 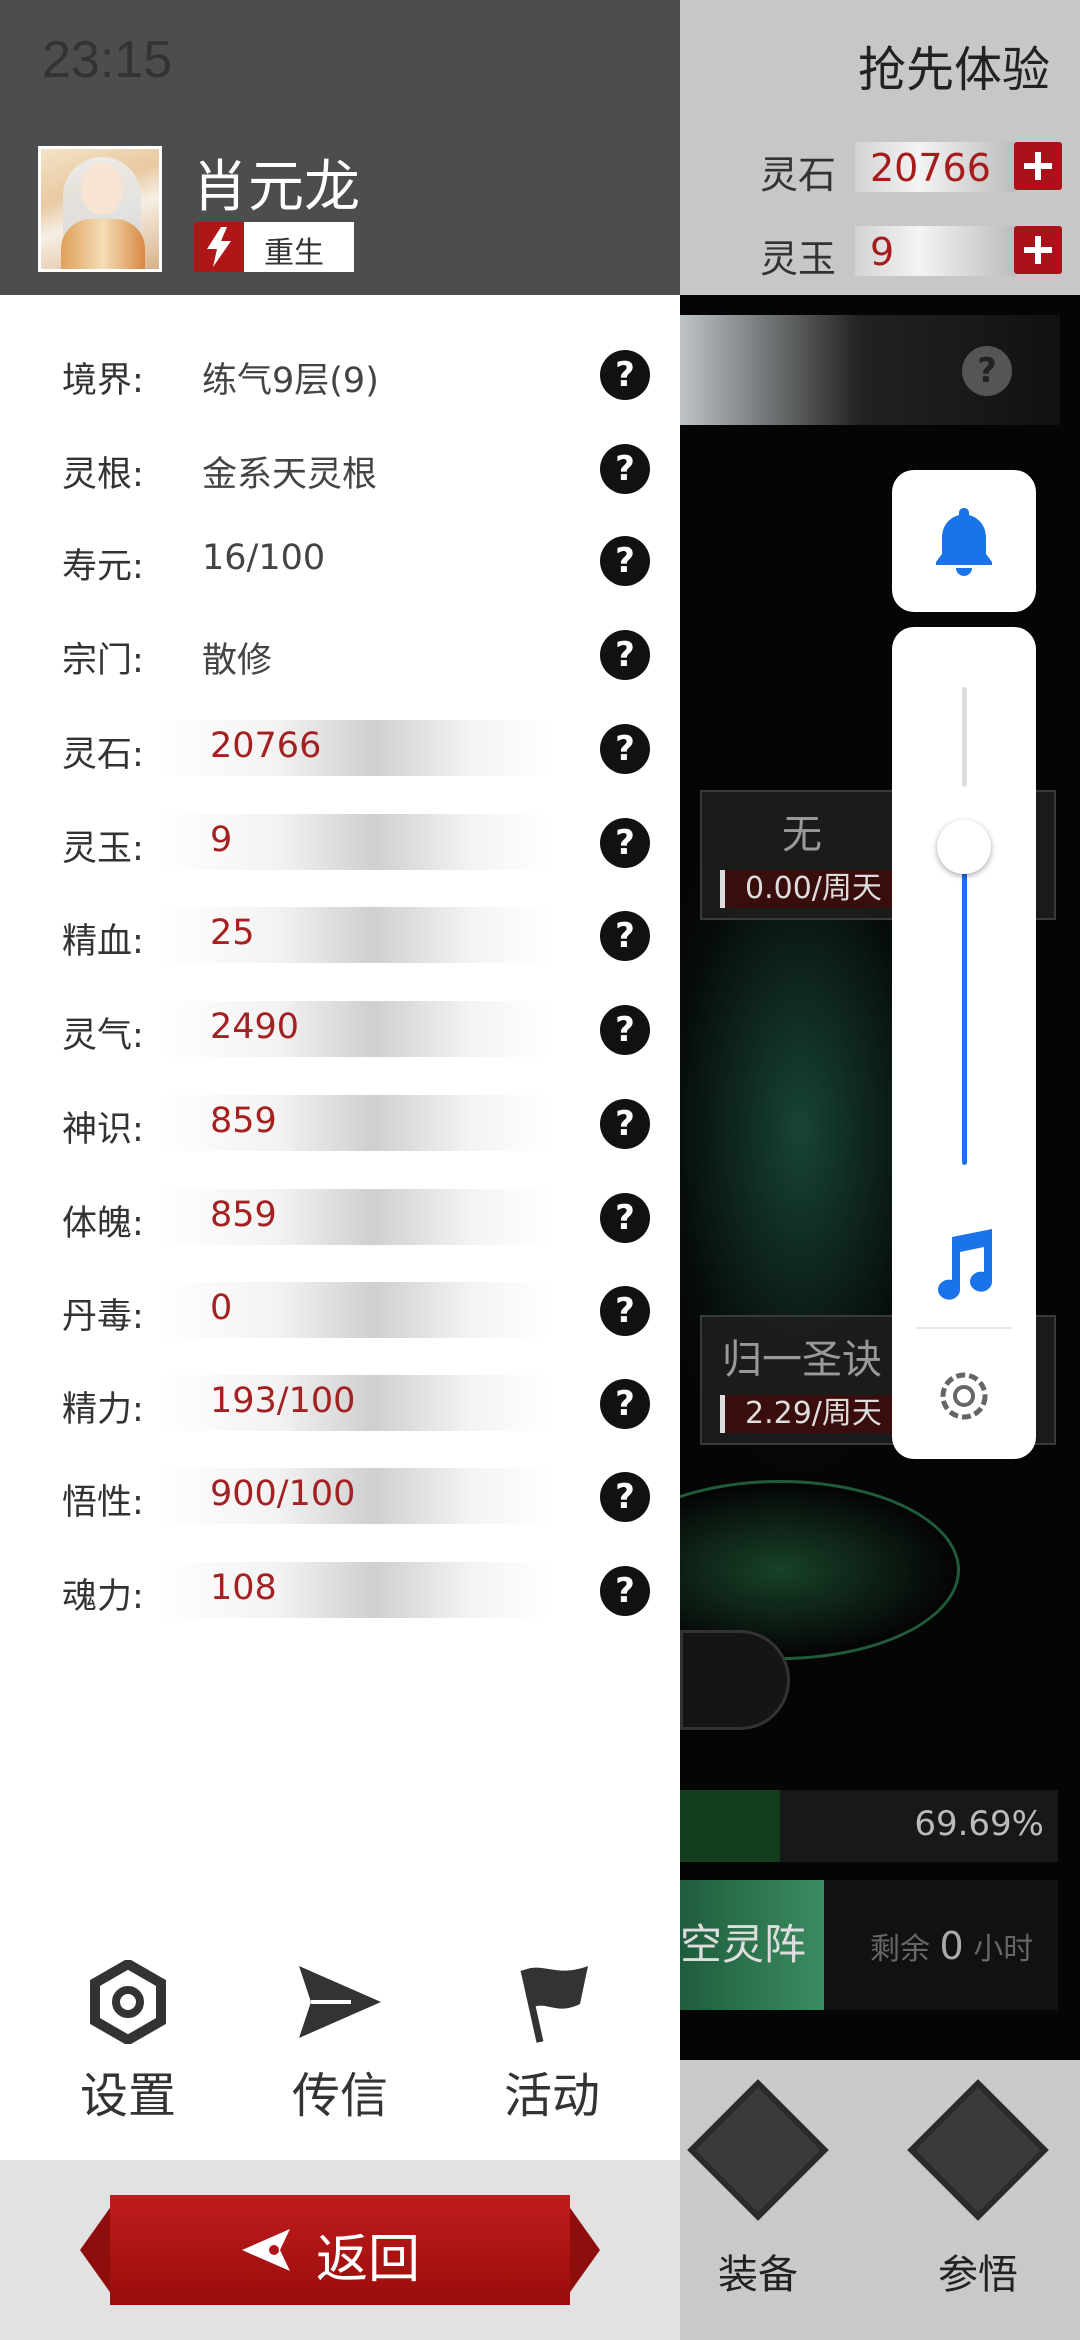 What do you see at coordinates (103, 381) in the screenshot?
I see `stat-label: 境界:` at bounding box center [103, 381].